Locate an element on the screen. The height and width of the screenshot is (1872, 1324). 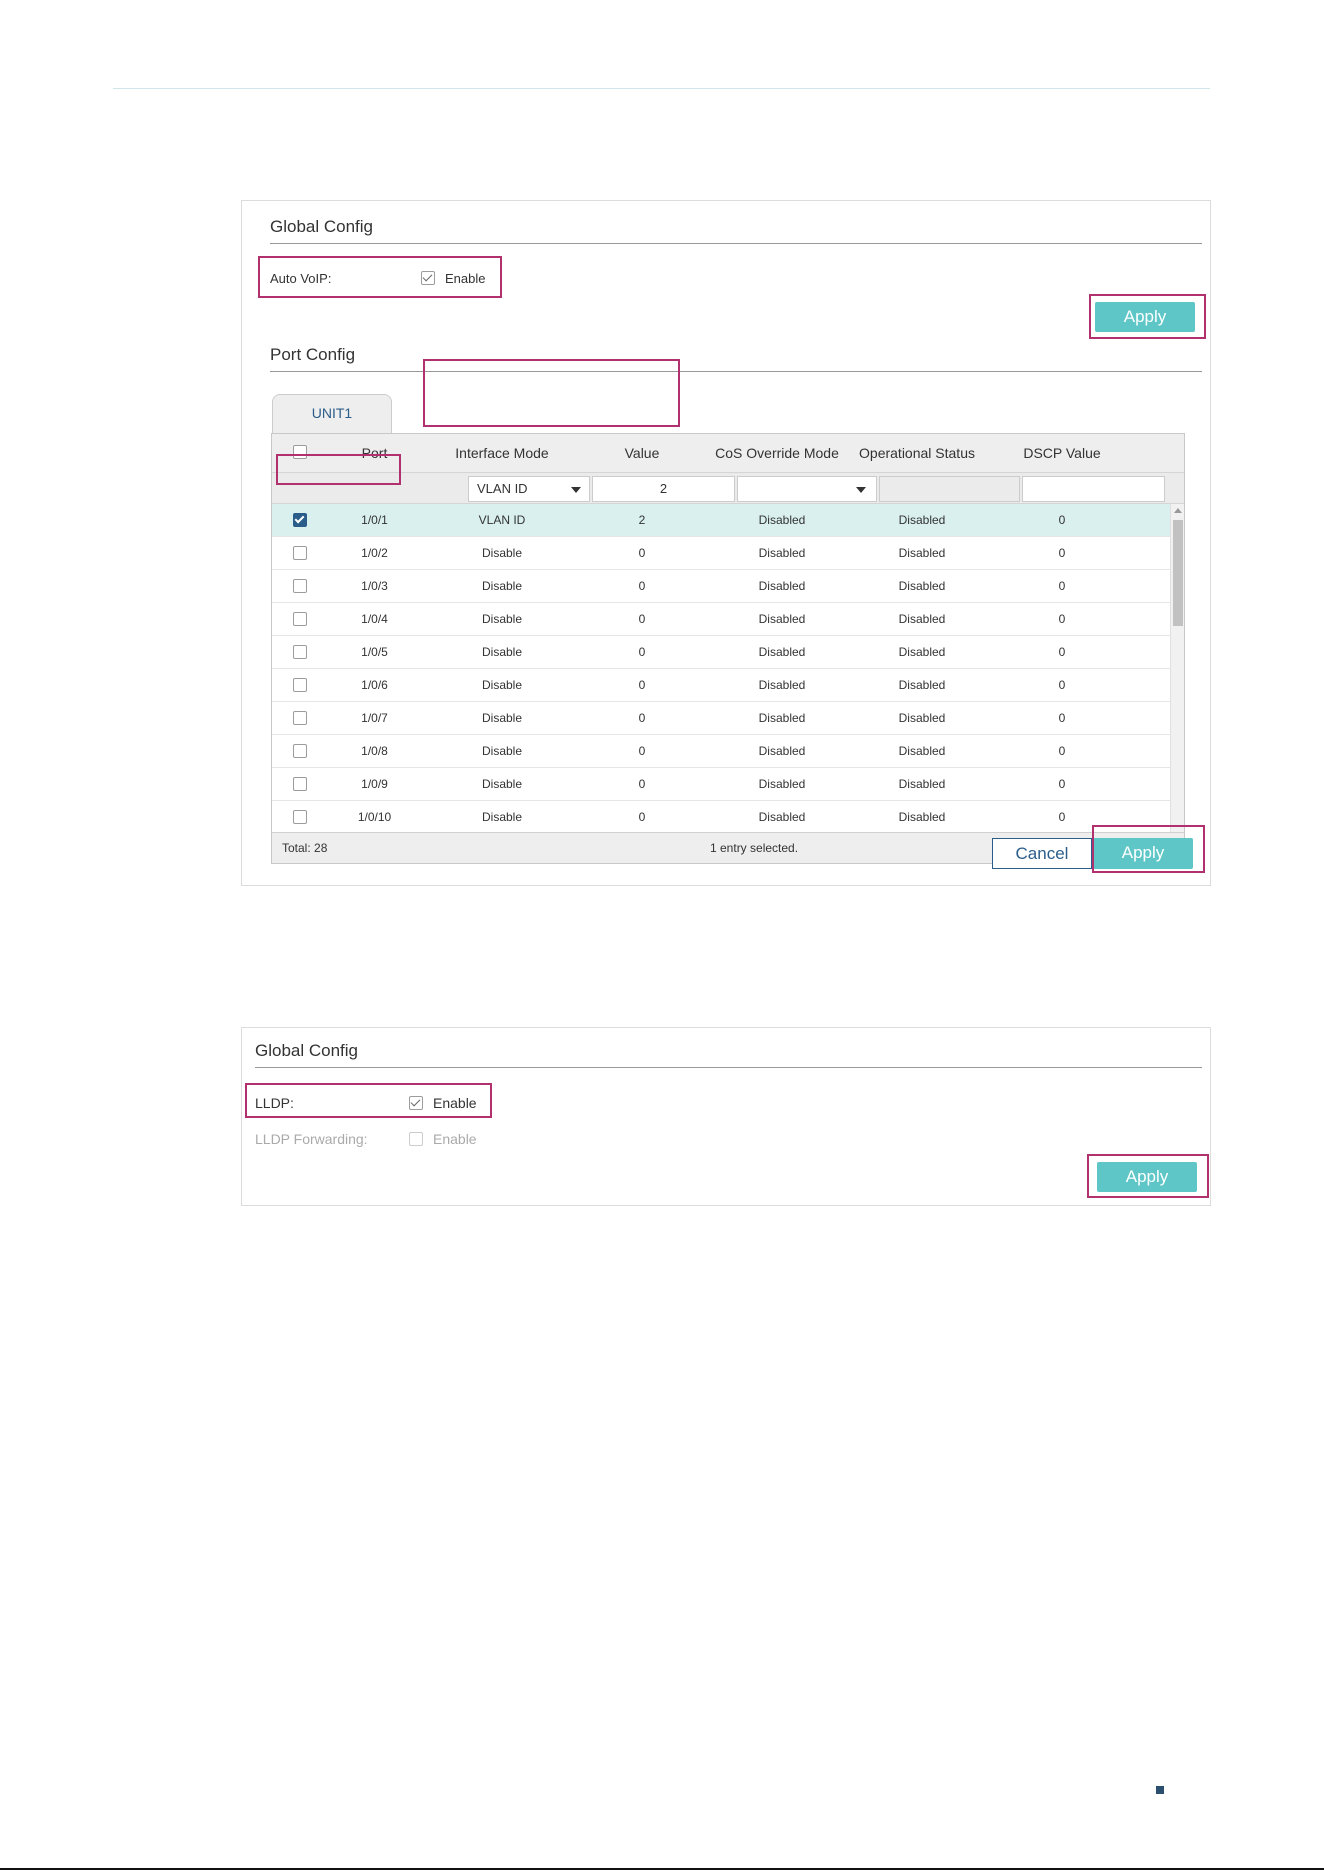
scroll-up-icon is located at coordinates (1178, 510).